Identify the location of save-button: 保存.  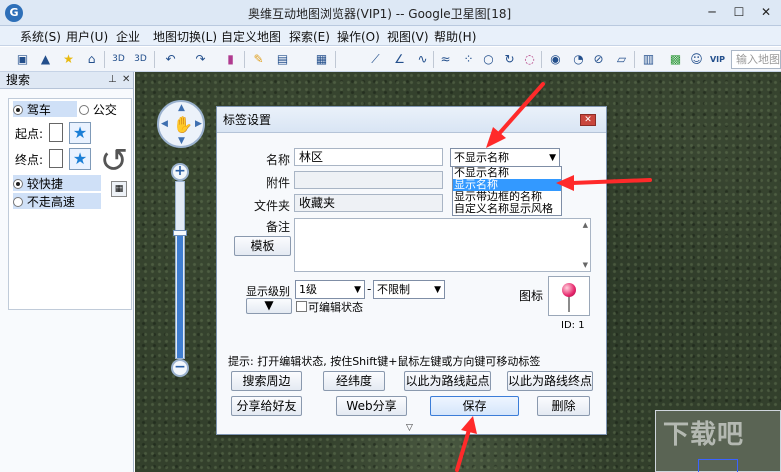
(474, 406).